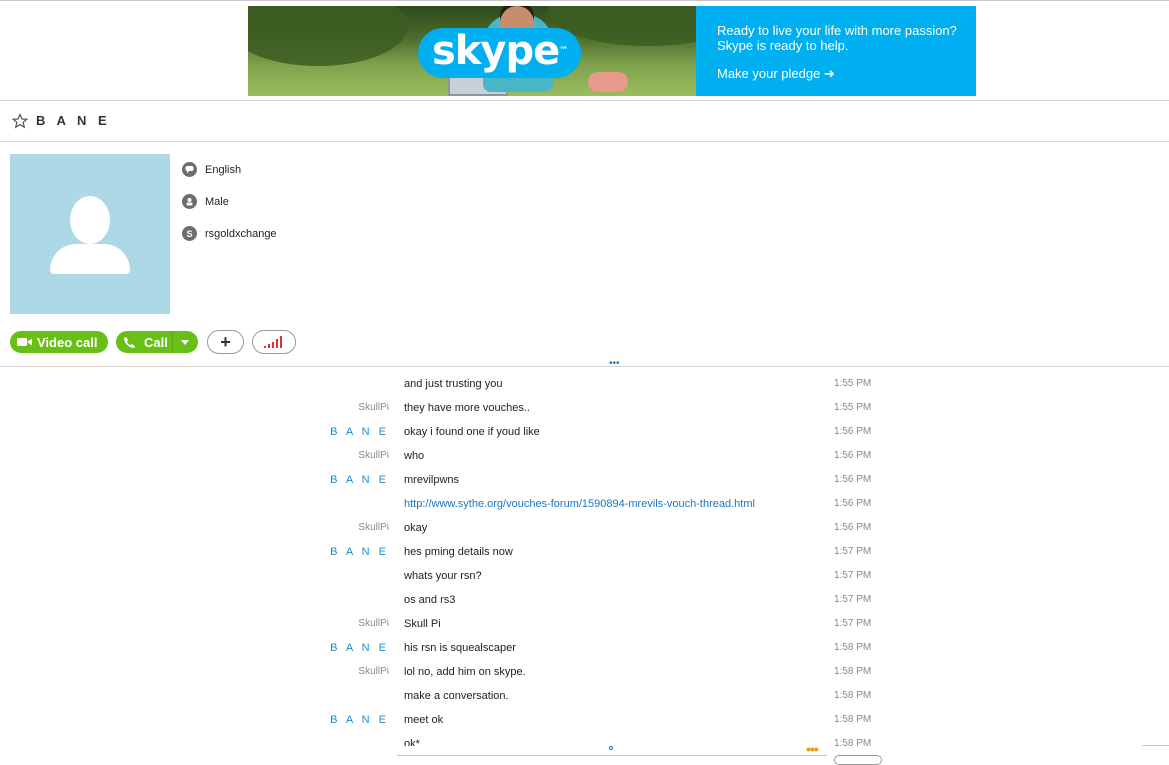  Describe the element at coordinates (584, 740) in the screenshot. I see `chat-message: ok* 1:58 PM` at that location.